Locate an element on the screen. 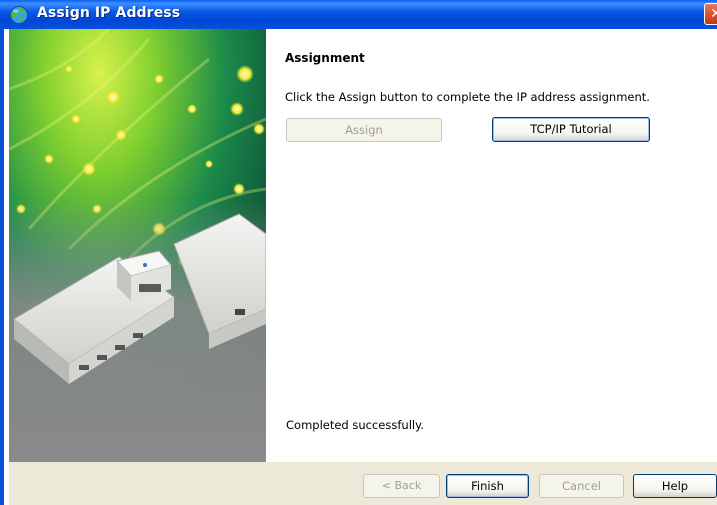 Image resolution: width=717 pixels, height=505 pixels. title-bar: Assign IP Address ✕ is located at coordinates (358, 14).